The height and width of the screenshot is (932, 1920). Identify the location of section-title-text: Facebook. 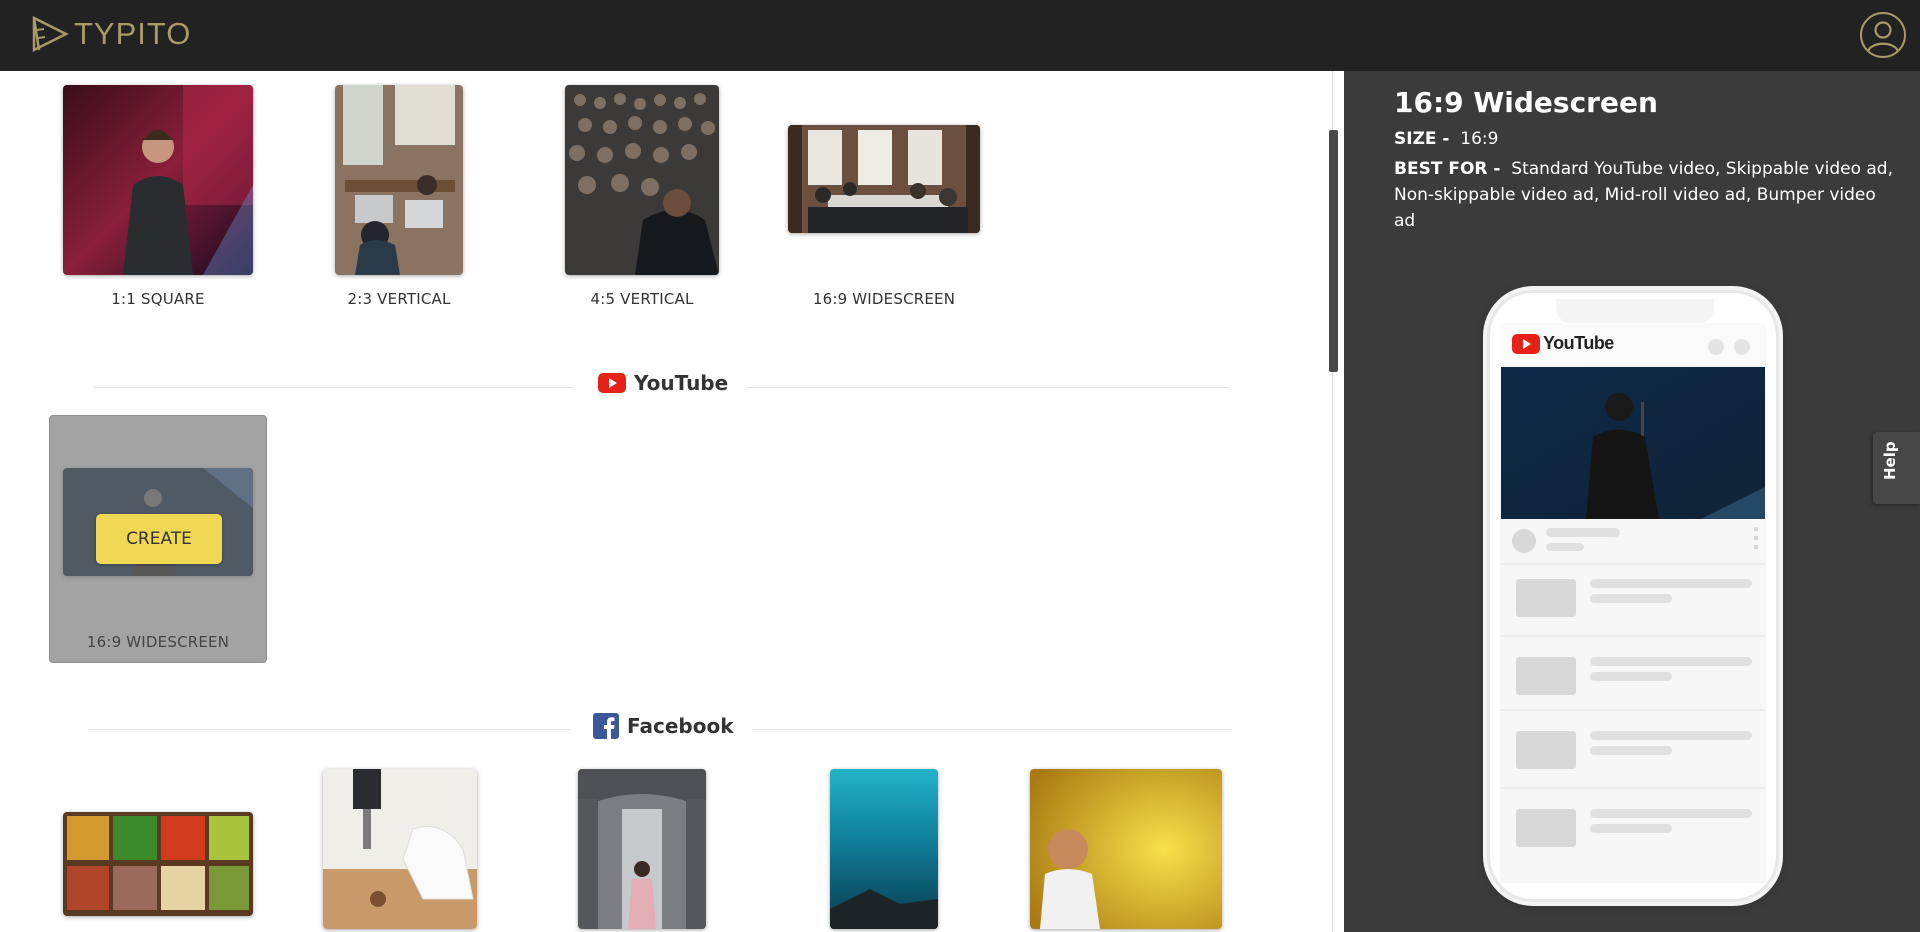
(680, 726).